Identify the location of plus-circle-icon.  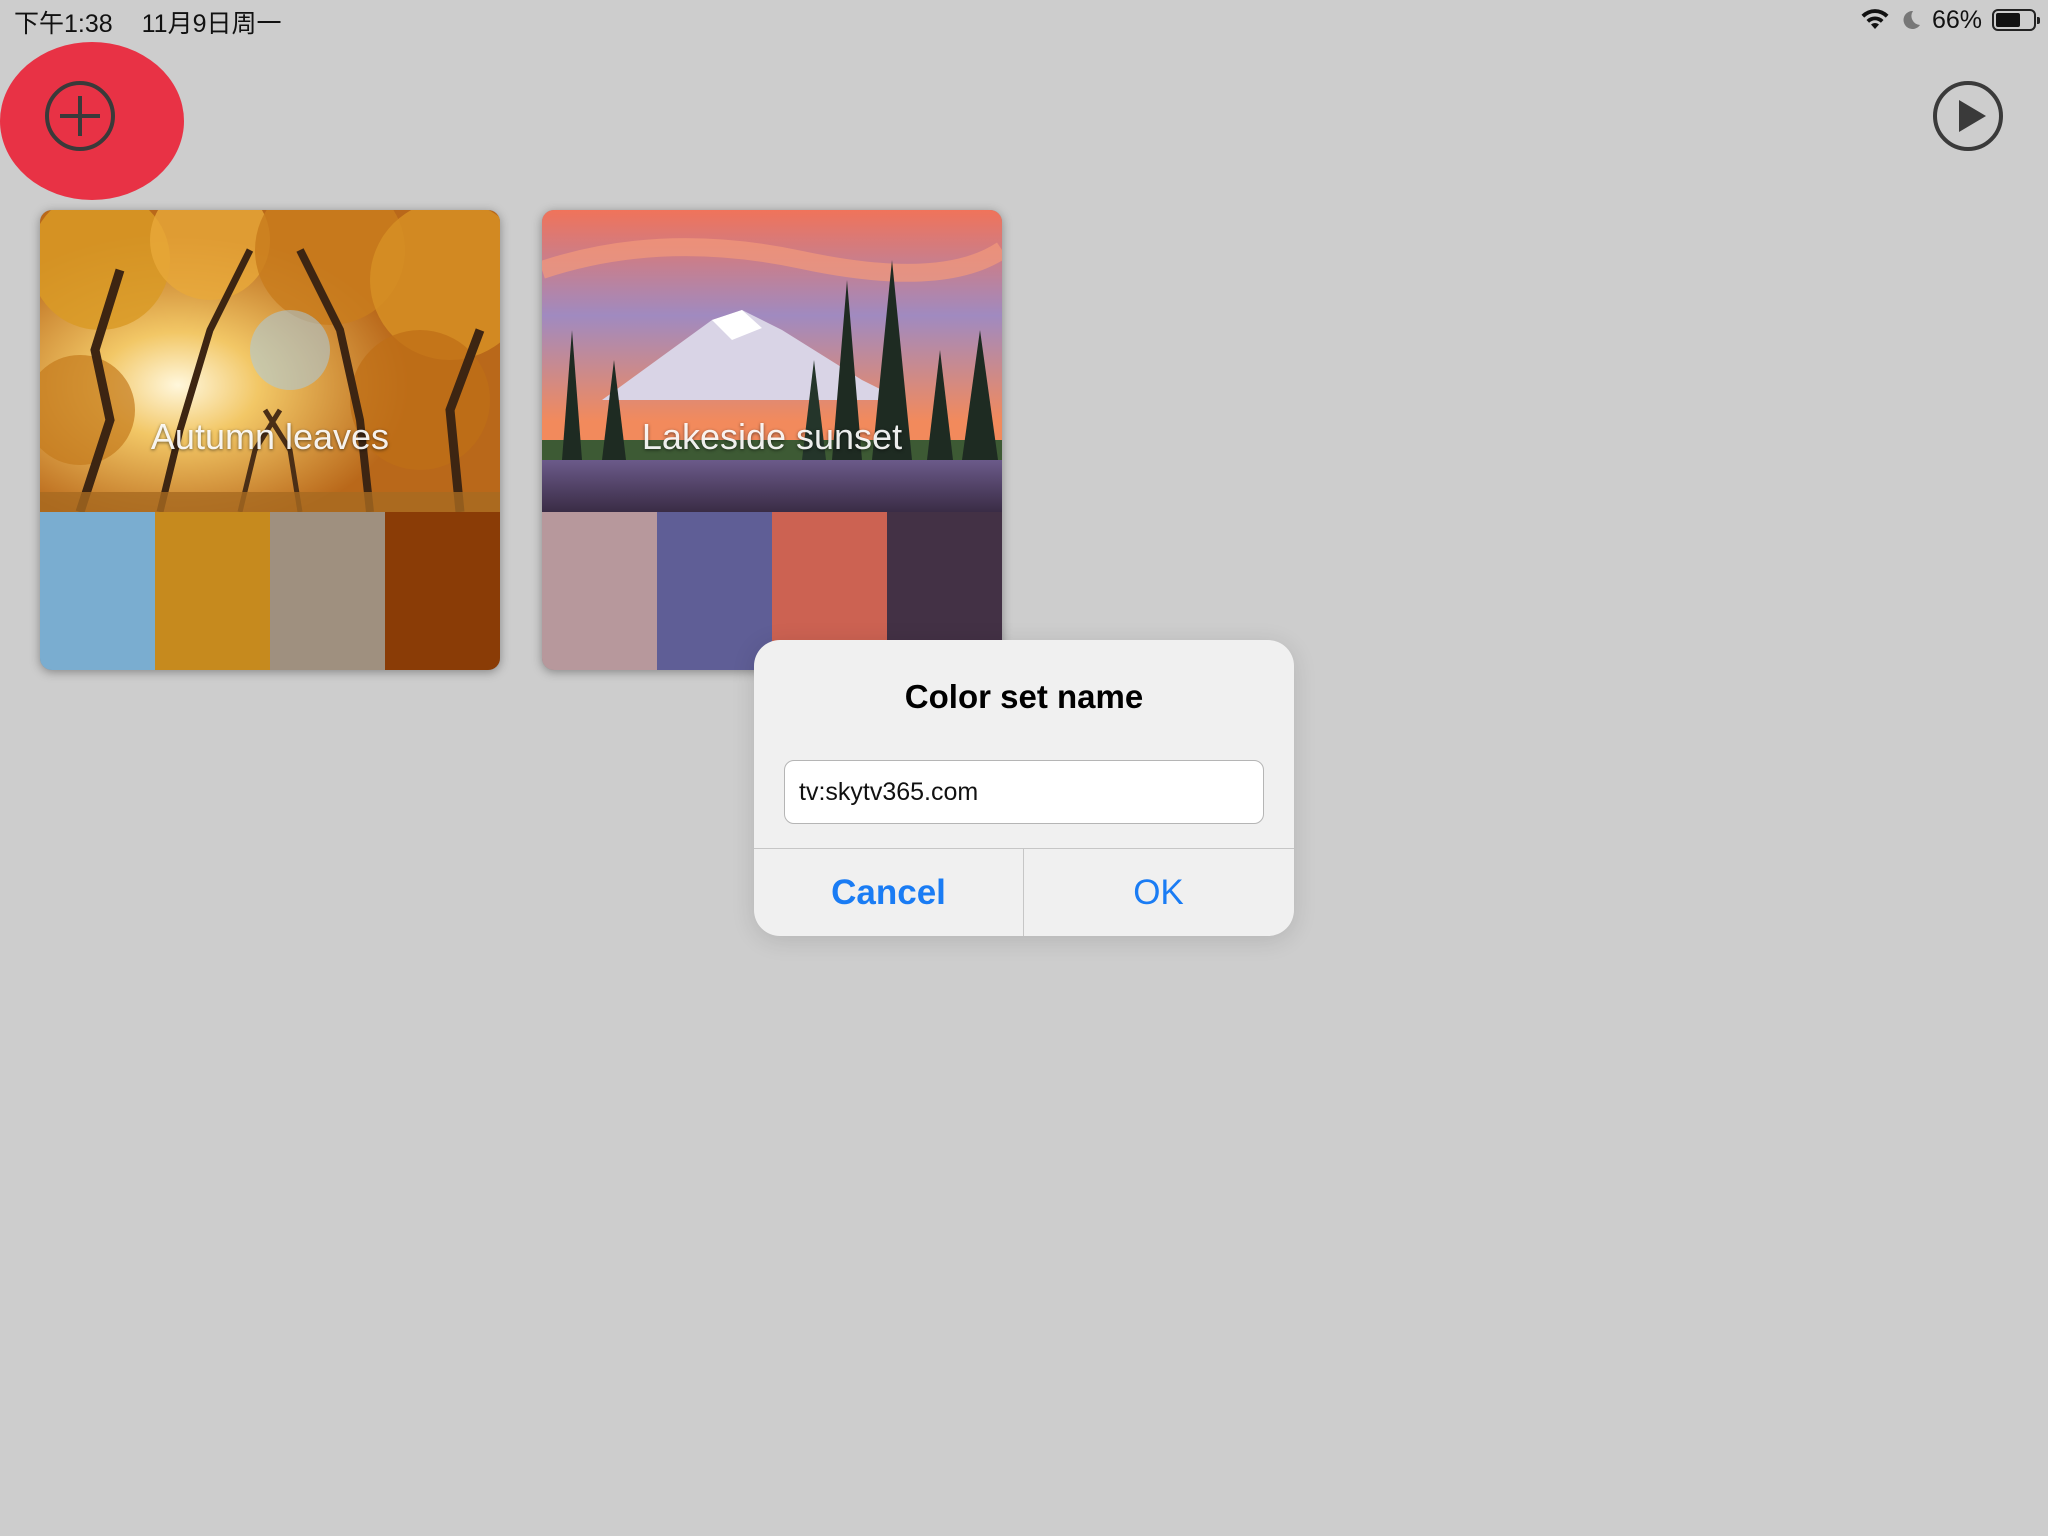
(80, 116).